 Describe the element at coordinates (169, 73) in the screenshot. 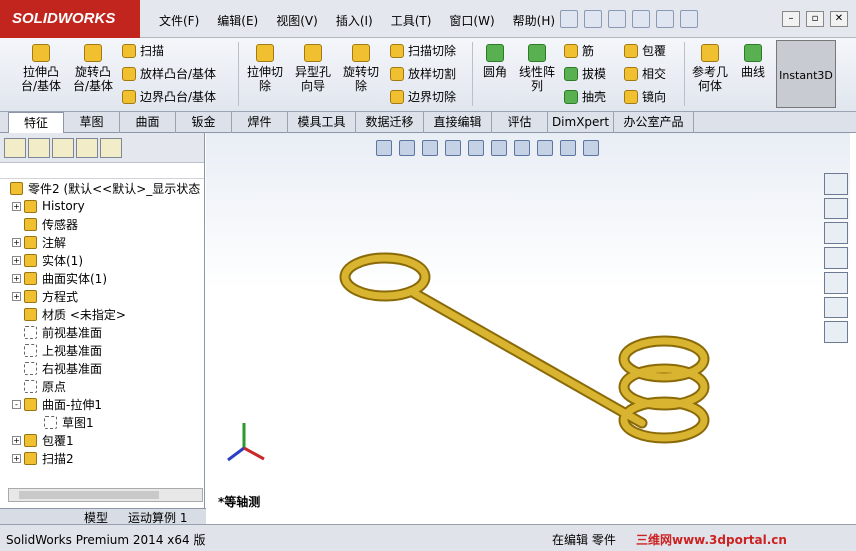

I see `loft-button: 放样凸台/基体` at that location.